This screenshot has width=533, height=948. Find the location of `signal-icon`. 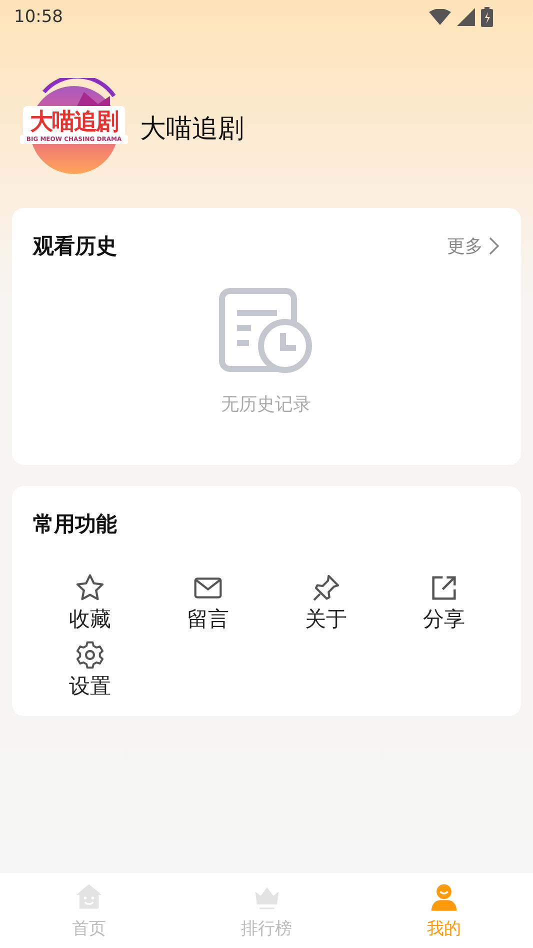

signal-icon is located at coordinates (466, 17).